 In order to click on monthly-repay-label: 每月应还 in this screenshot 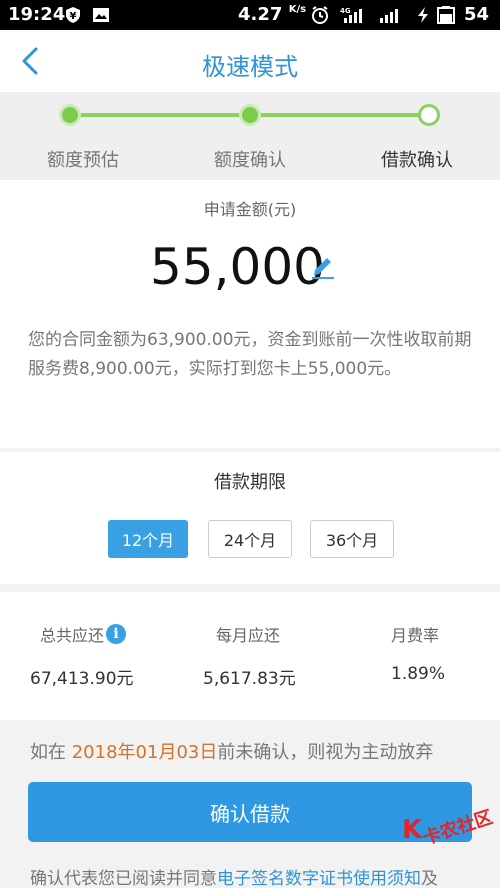, I will do `click(248, 635)`.